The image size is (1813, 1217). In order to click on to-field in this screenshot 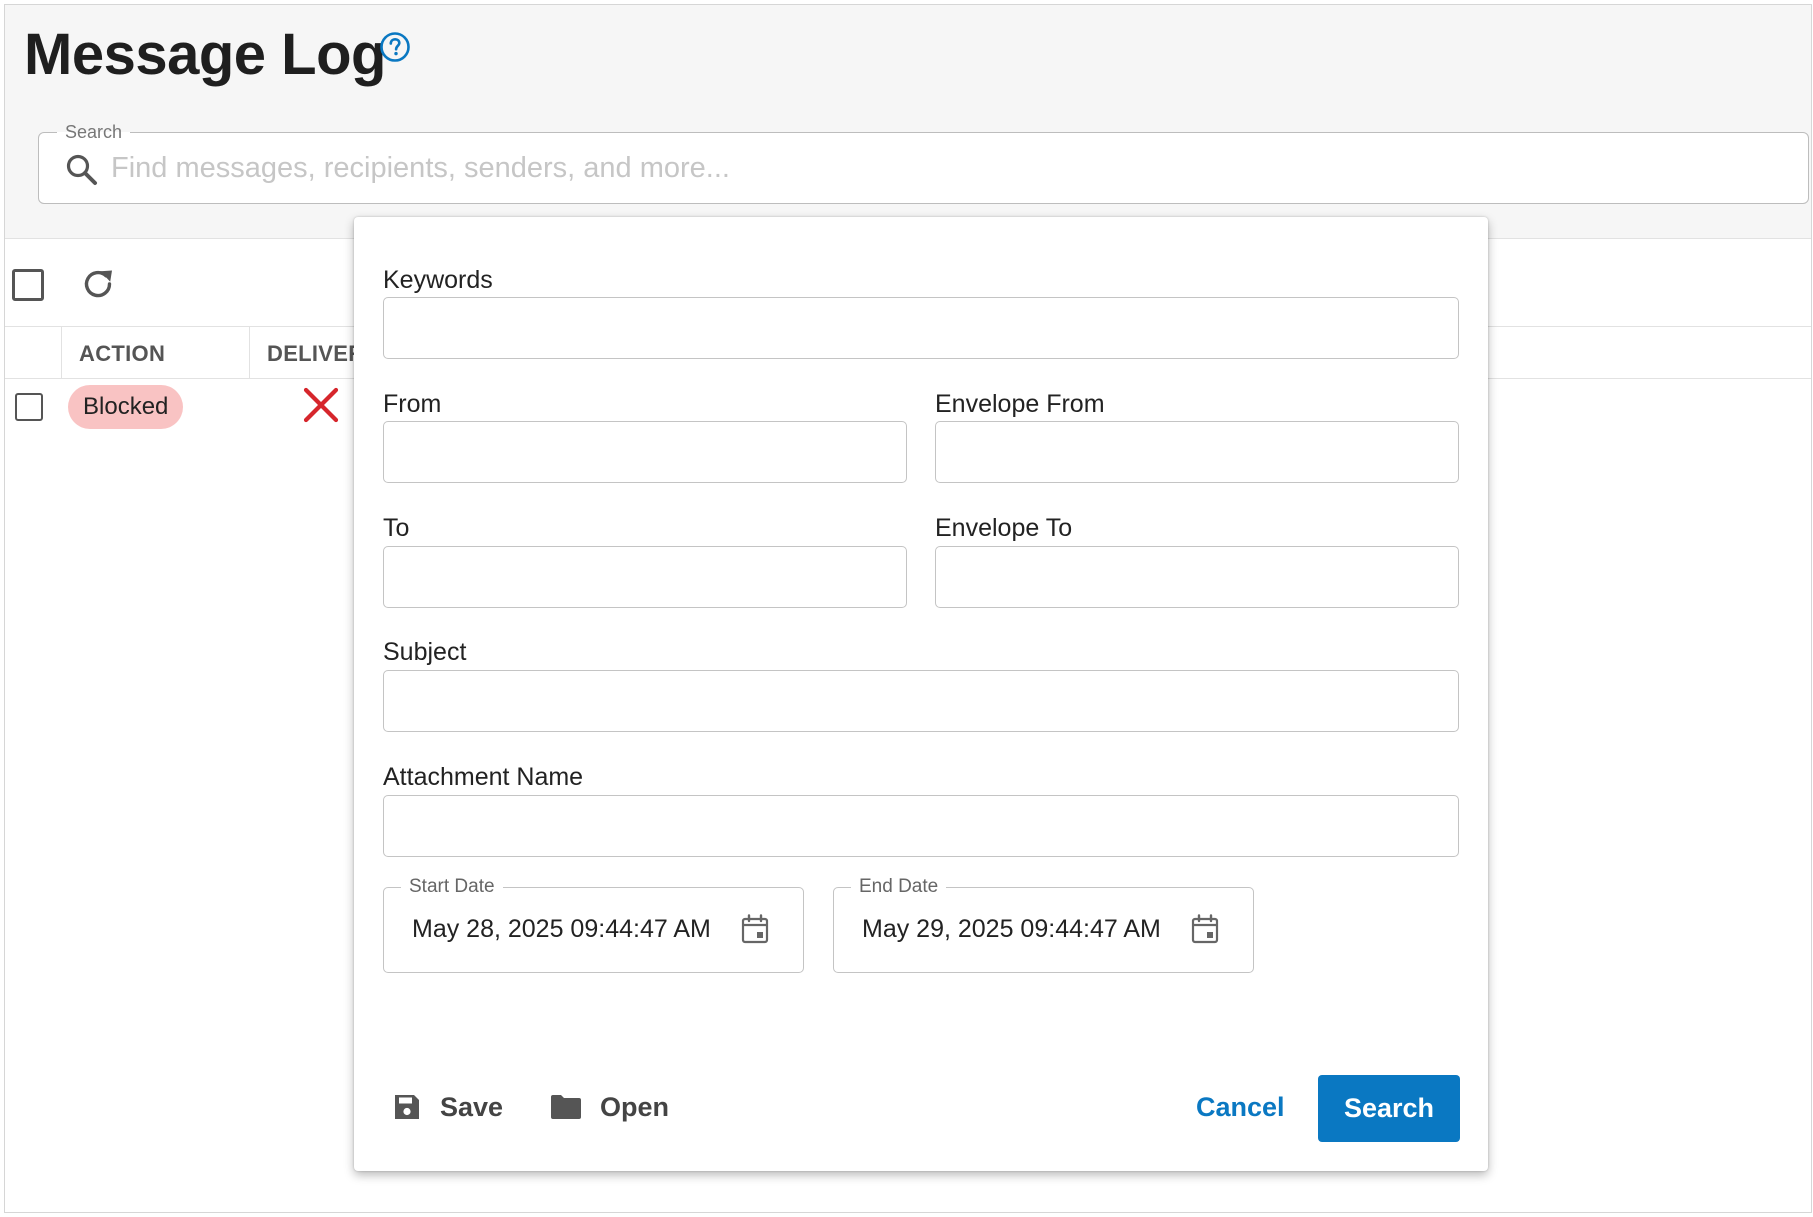, I will do `click(645, 577)`.